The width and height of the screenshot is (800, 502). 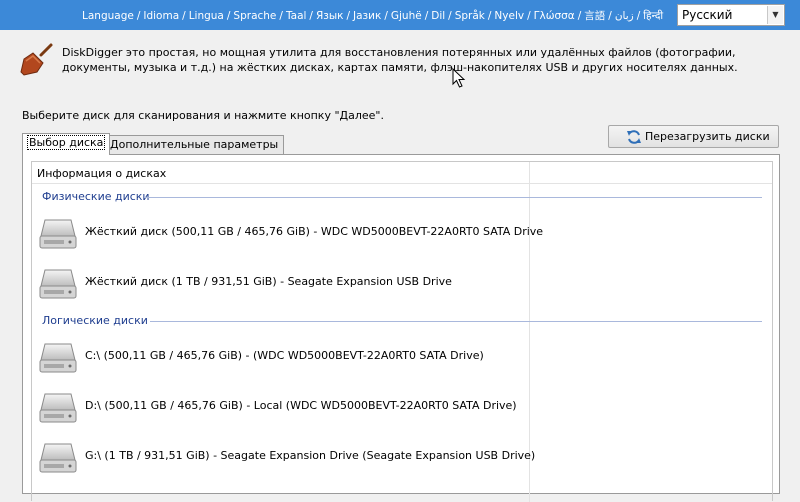 What do you see at coordinates (402, 173) in the screenshot?
I see `list-column-header: Информация о дисках` at bounding box center [402, 173].